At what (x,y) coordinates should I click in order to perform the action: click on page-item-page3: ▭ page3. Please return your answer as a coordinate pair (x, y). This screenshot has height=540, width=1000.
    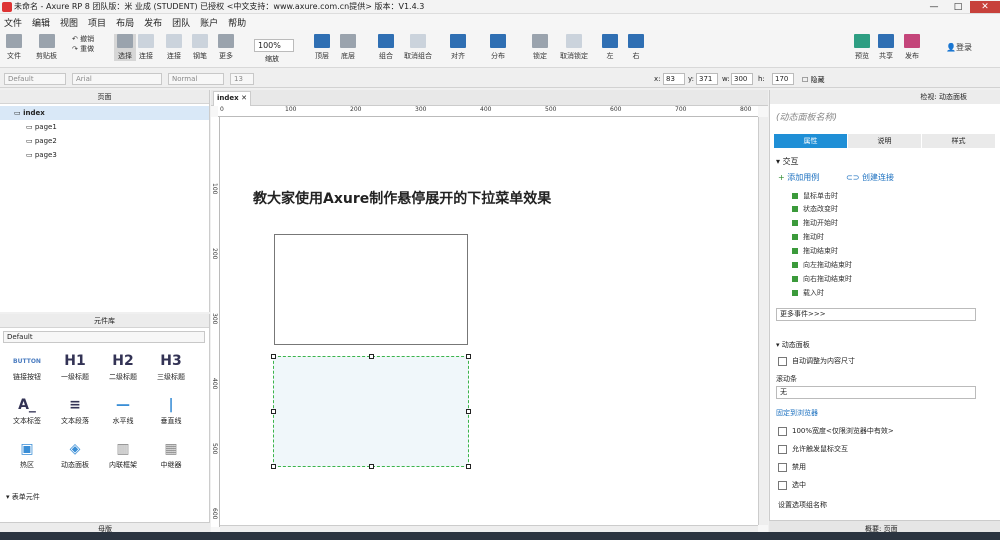
    Looking at the image, I should click on (104, 155).